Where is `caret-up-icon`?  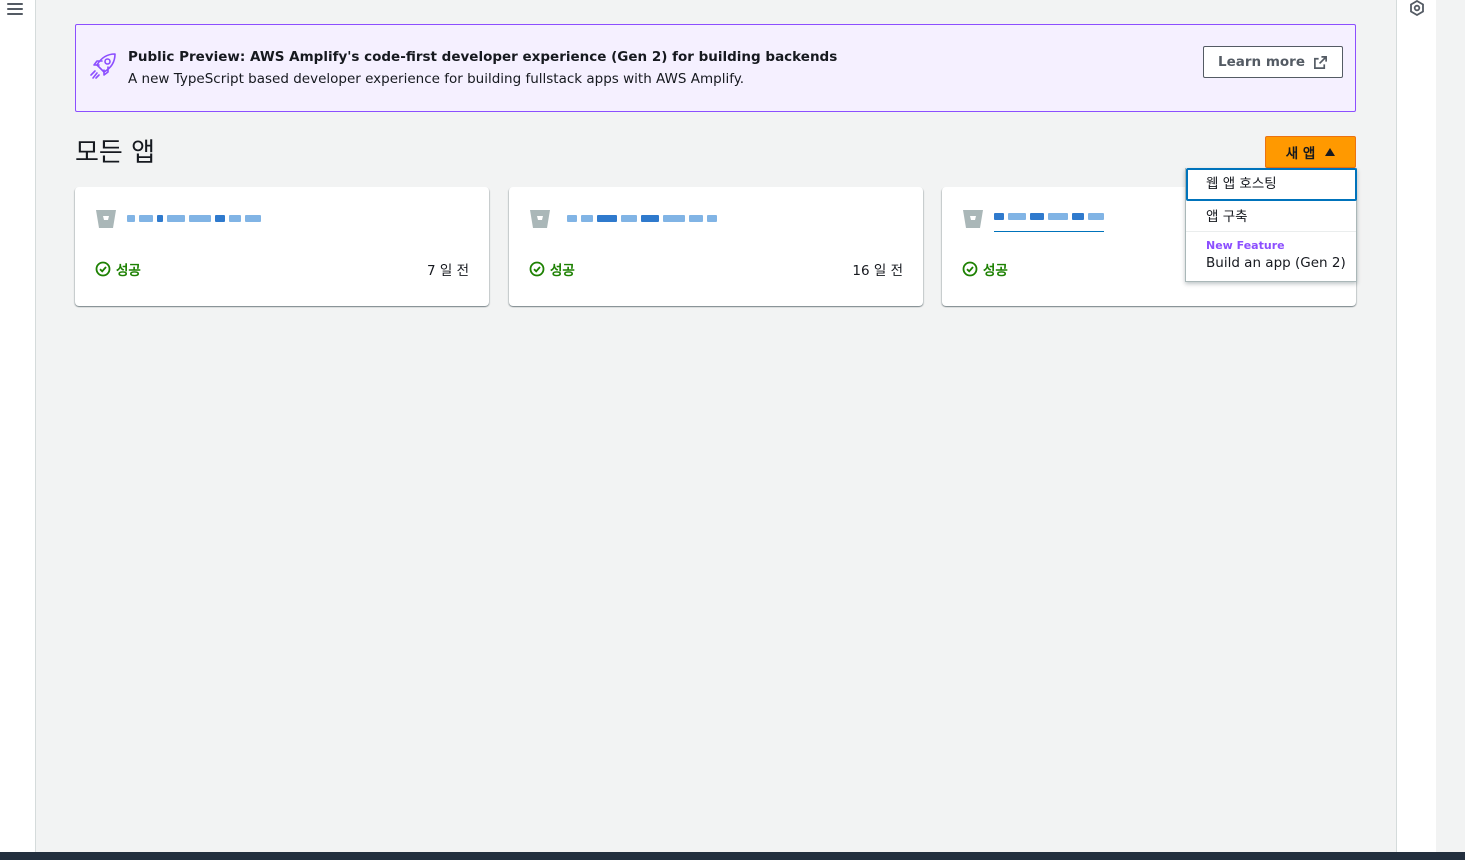
caret-up-icon is located at coordinates (1330, 152).